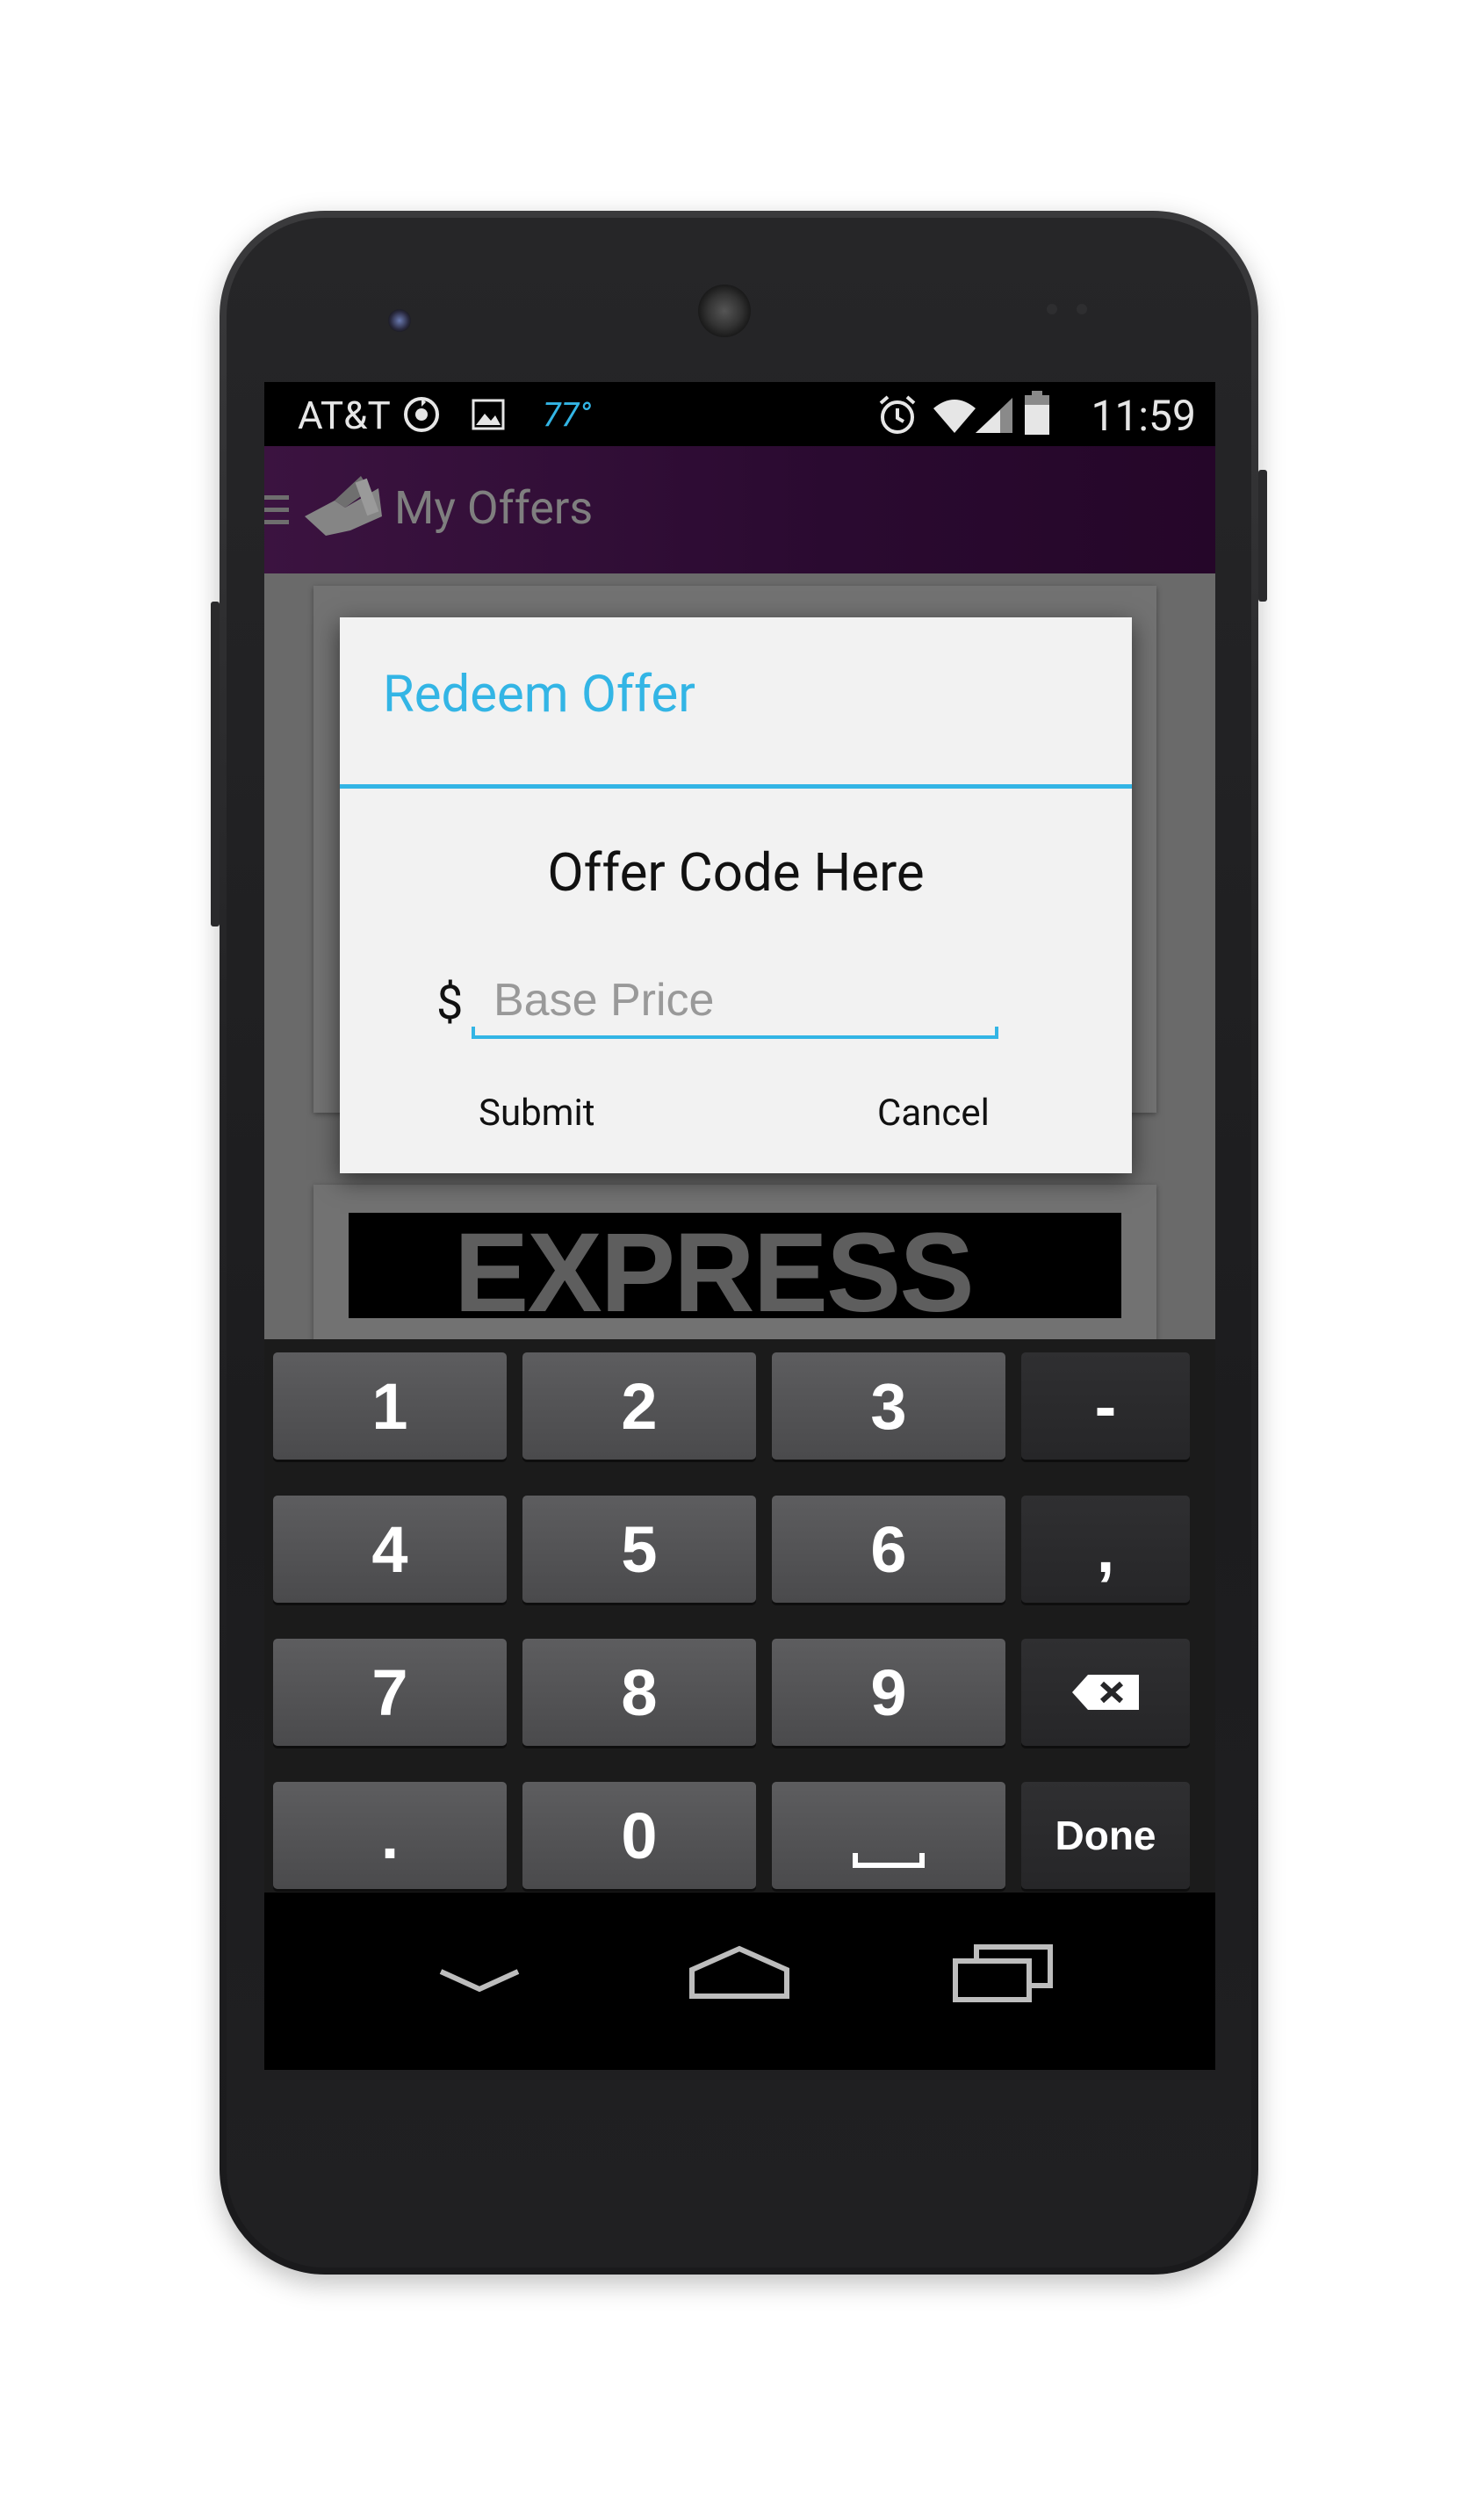 This screenshot has width=1484, height=2509. What do you see at coordinates (567, 415) in the screenshot?
I see `temperature-label: 77°` at bounding box center [567, 415].